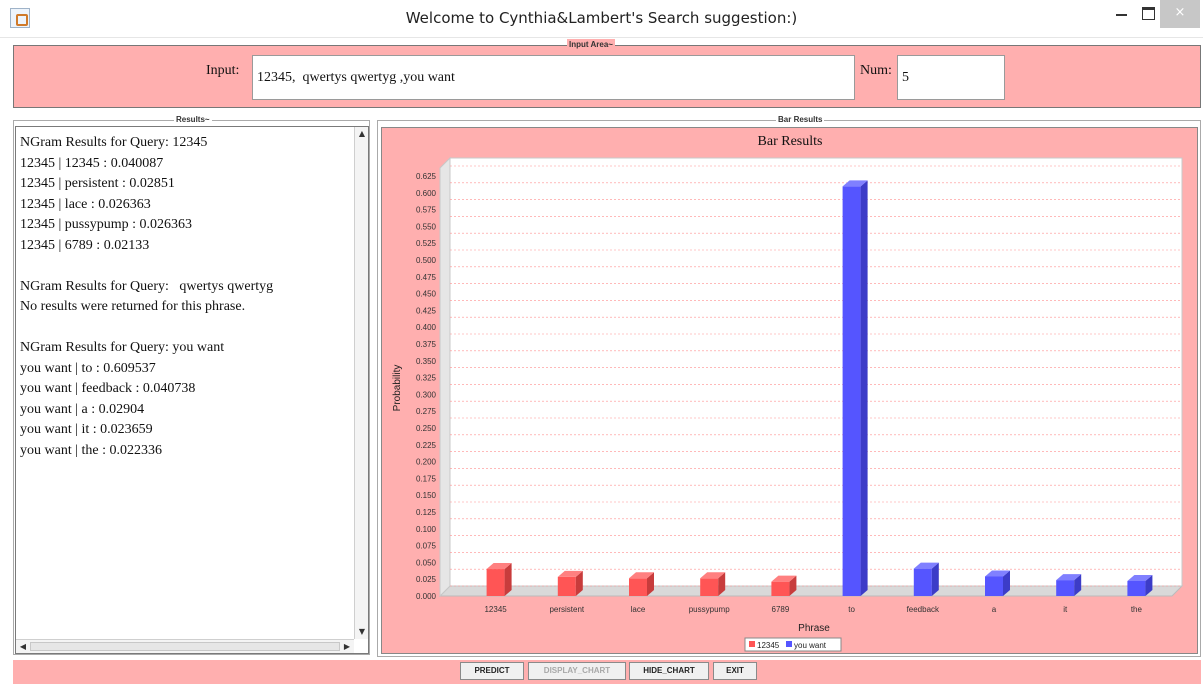 The image size is (1203, 684). What do you see at coordinates (426, 176) in the screenshot?
I see `y-tick-label: 0.625` at bounding box center [426, 176].